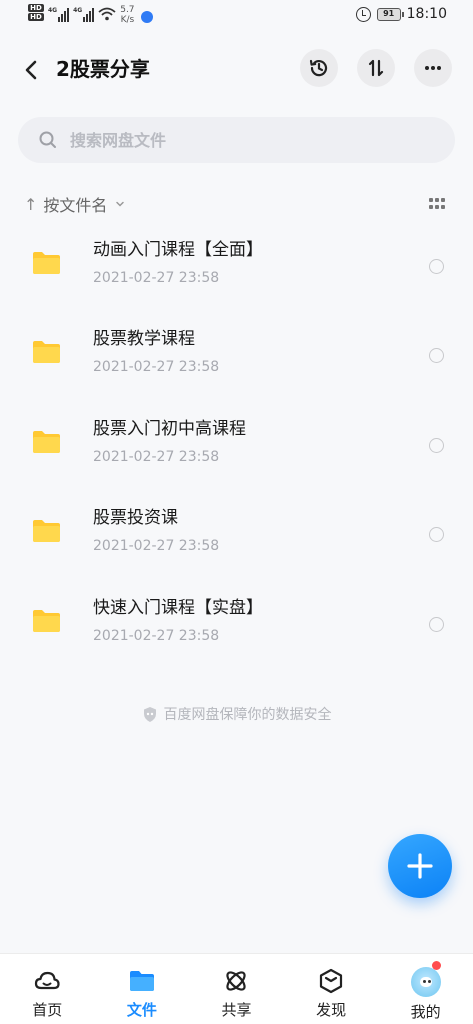 The width and height of the screenshot is (473, 1024). Describe the element at coordinates (149, 714) in the screenshot. I see `shield-icon` at that location.